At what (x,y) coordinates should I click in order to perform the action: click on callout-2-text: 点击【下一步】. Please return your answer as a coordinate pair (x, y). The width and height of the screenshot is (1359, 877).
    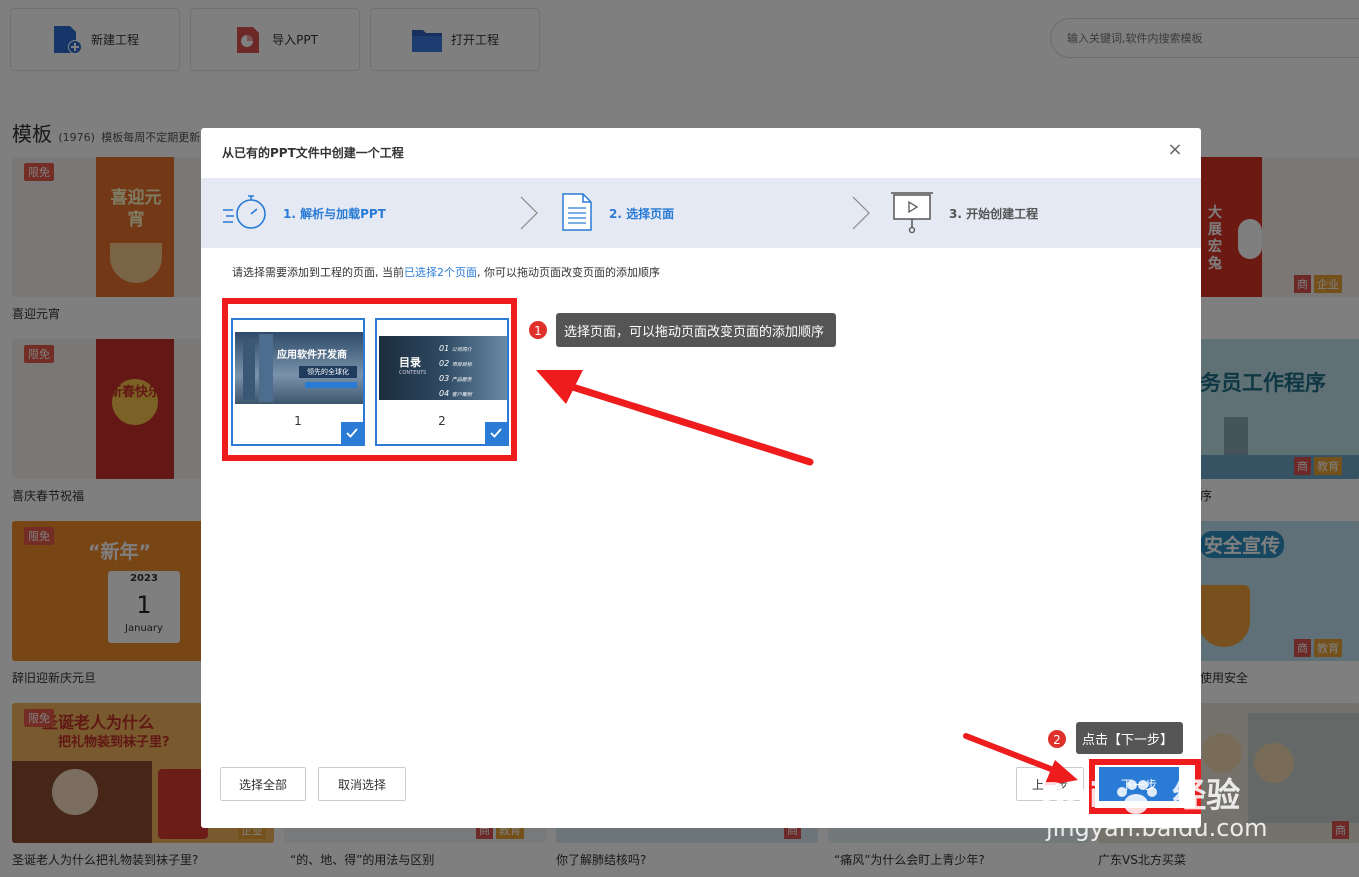
    Looking at the image, I should click on (1128, 740).